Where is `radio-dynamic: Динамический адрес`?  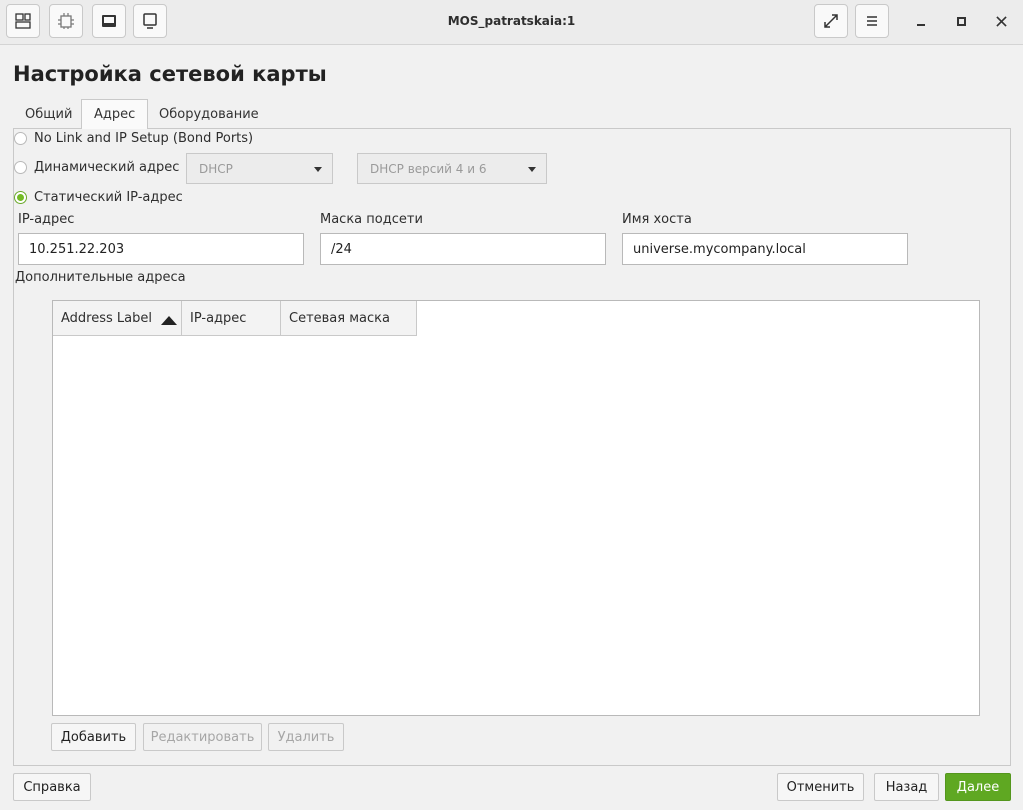 radio-dynamic: Динамический адрес is located at coordinates (96, 167).